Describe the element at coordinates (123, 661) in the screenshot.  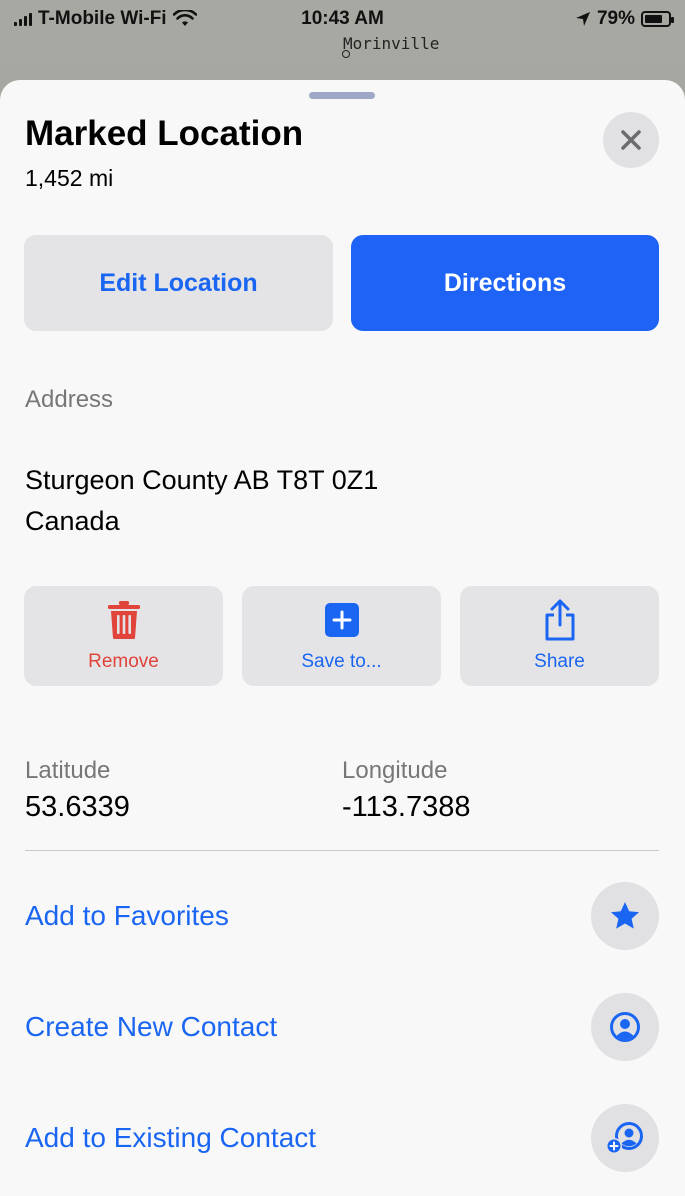
I see `remove-label: Remove` at that location.